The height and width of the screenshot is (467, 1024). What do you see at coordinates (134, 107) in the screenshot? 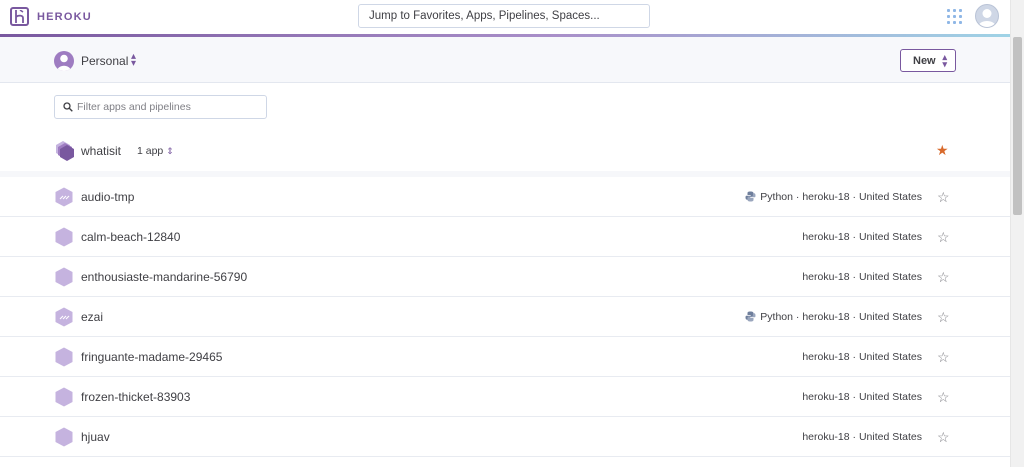
I see `filter-placeholder: Filter apps and pipelines` at bounding box center [134, 107].